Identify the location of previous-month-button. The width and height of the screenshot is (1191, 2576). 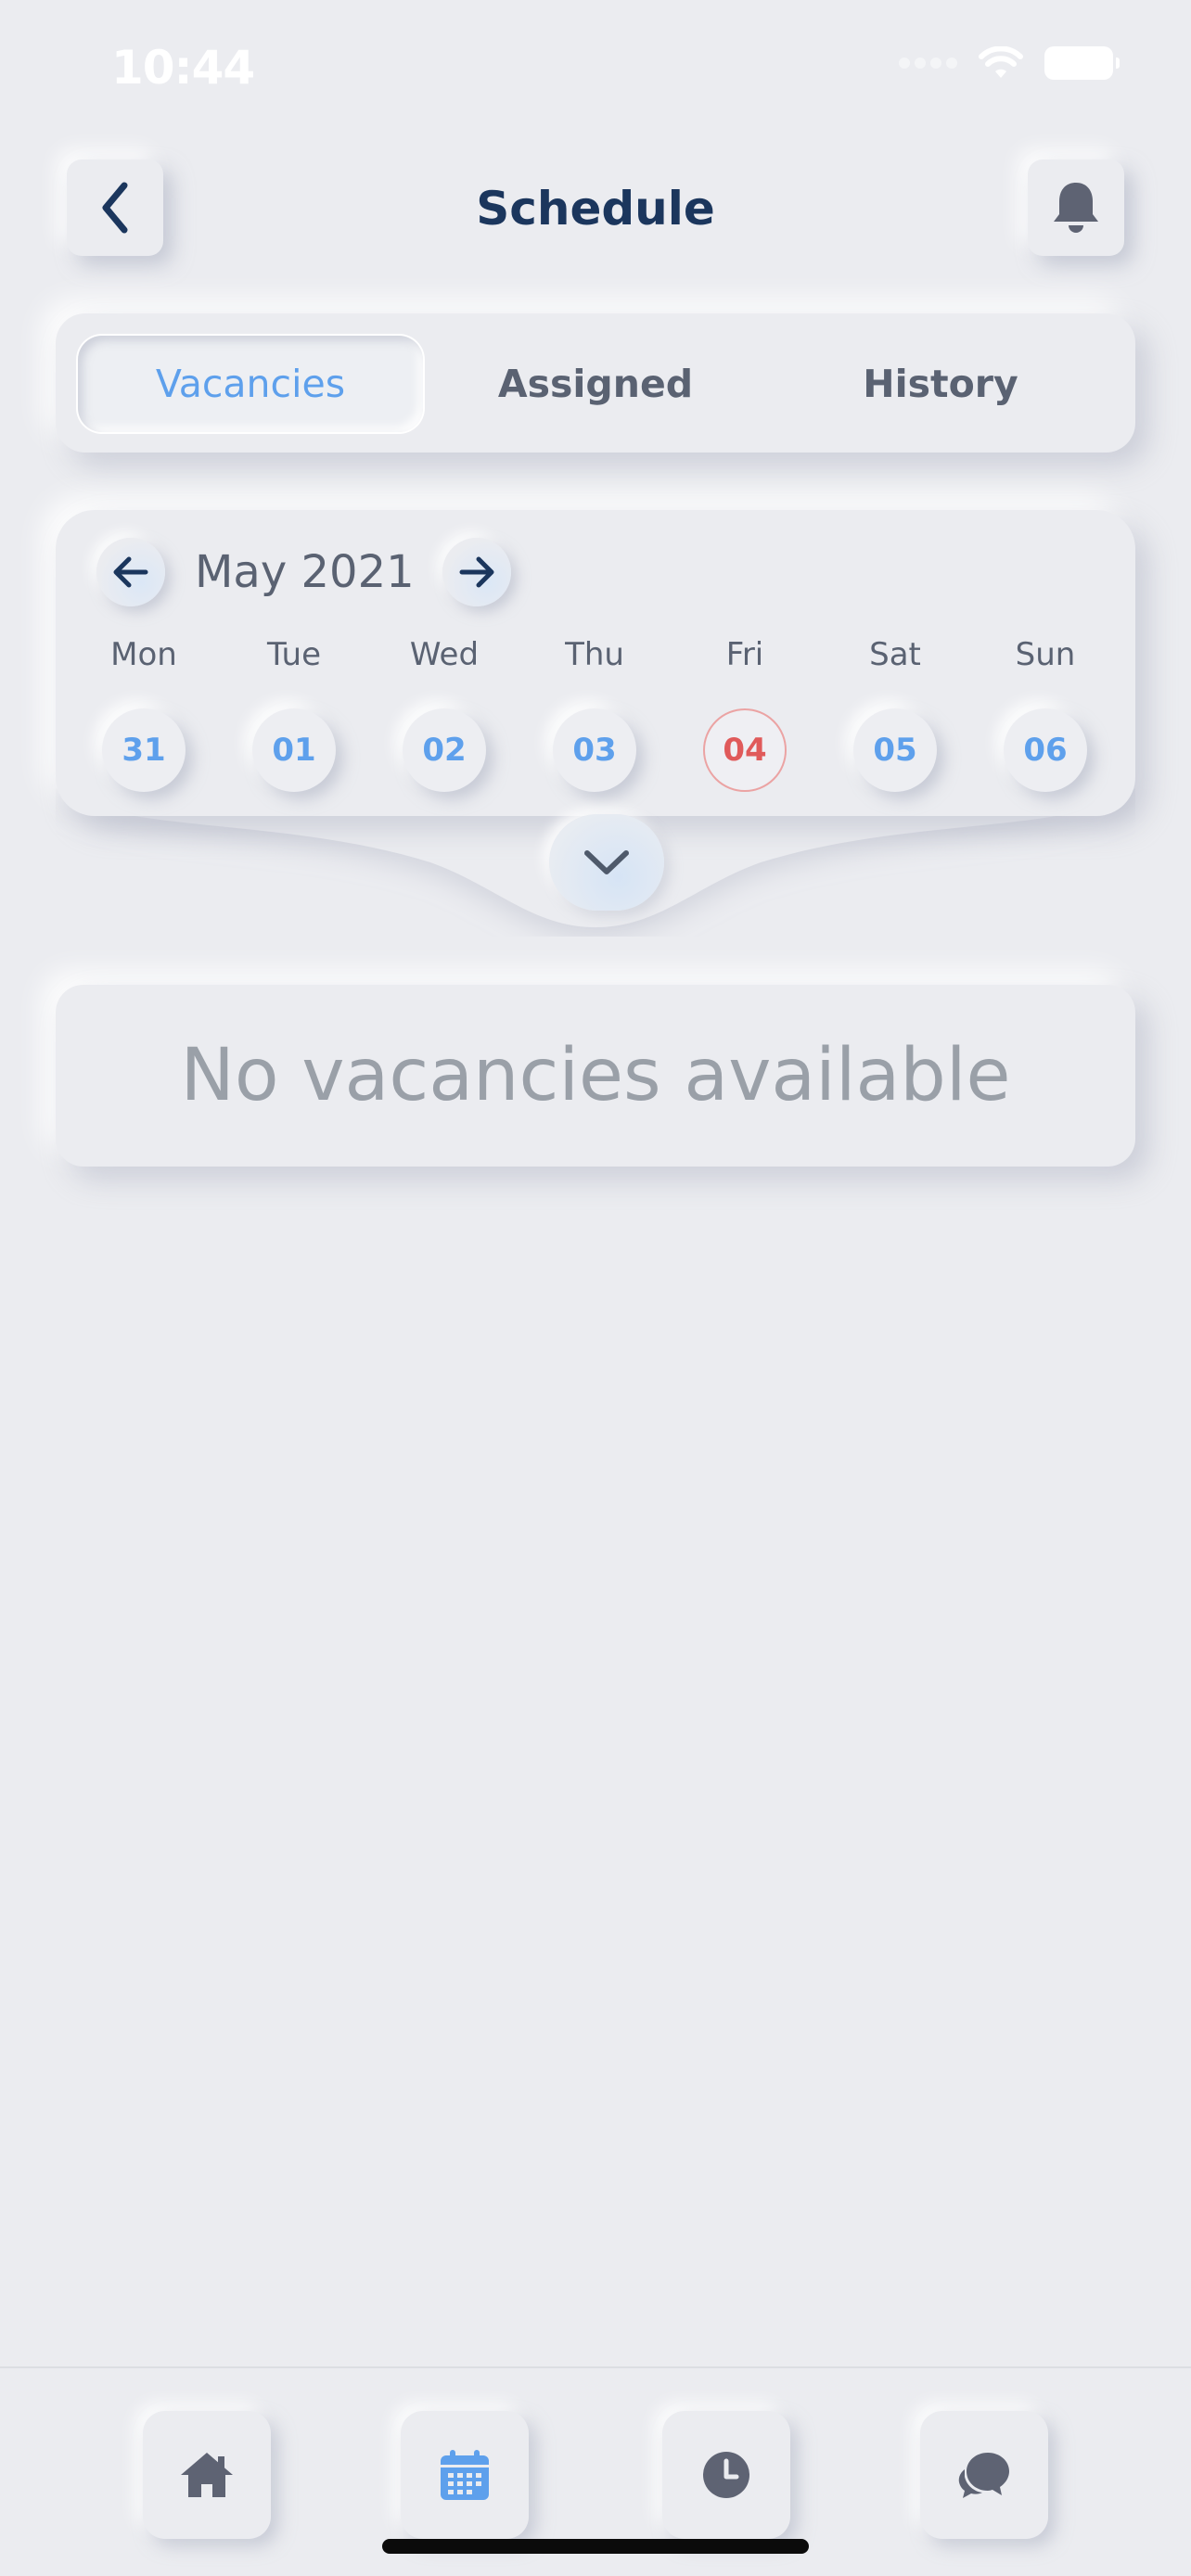
(130, 572).